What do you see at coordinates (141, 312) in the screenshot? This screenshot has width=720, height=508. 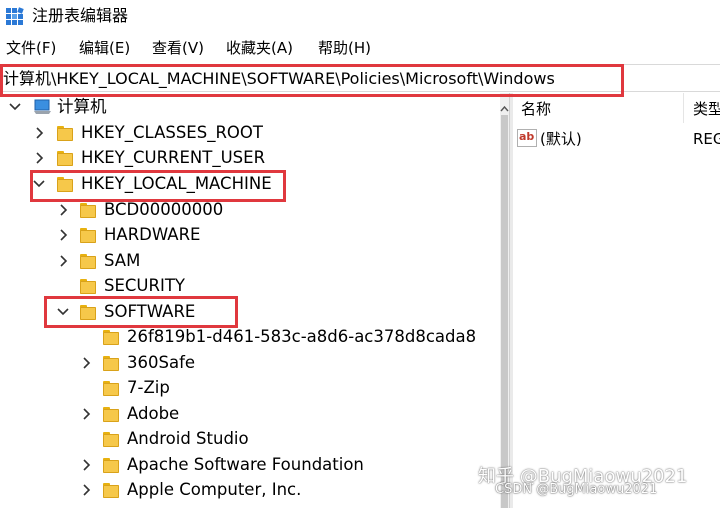 I see `software-highlight-box` at bounding box center [141, 312].